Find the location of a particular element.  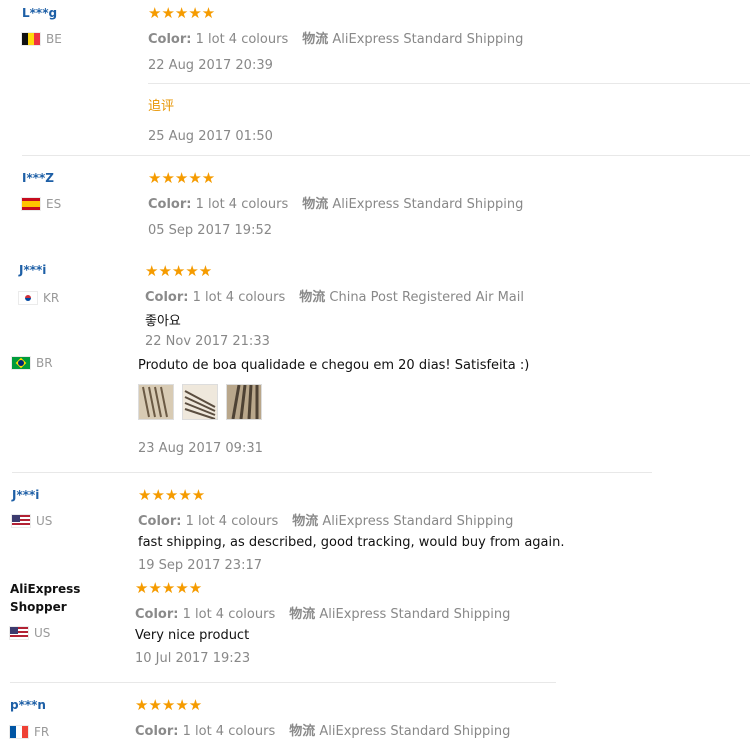

review-photos is located at coordinates (204, 402).